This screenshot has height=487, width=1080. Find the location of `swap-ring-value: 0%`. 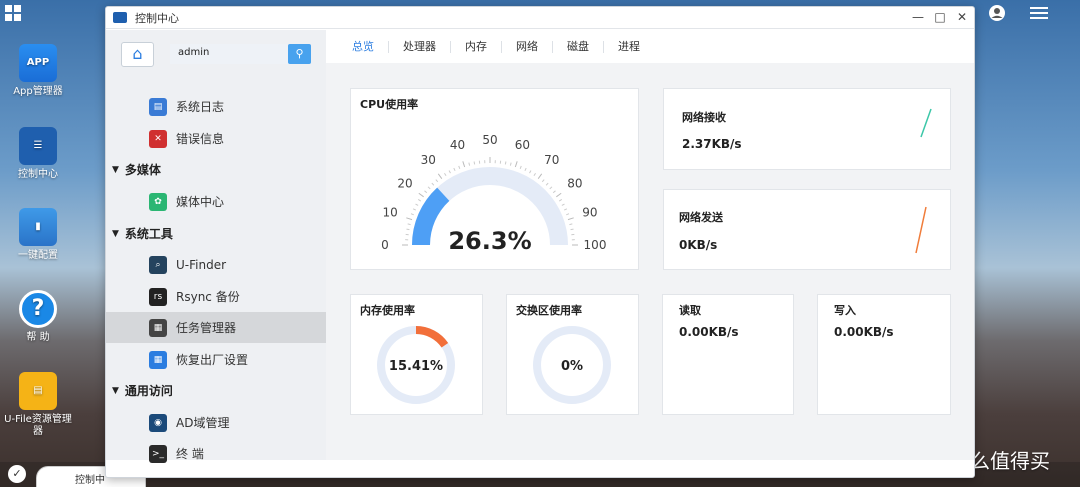

swap-ring-value: 0% is located at coordinates (572, 366).